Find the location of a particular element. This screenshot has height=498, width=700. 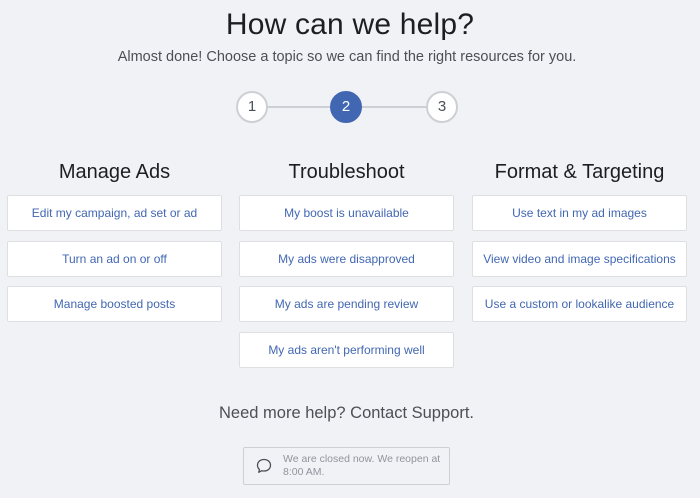

step-3: 3 is located at coordinates (442, 107).